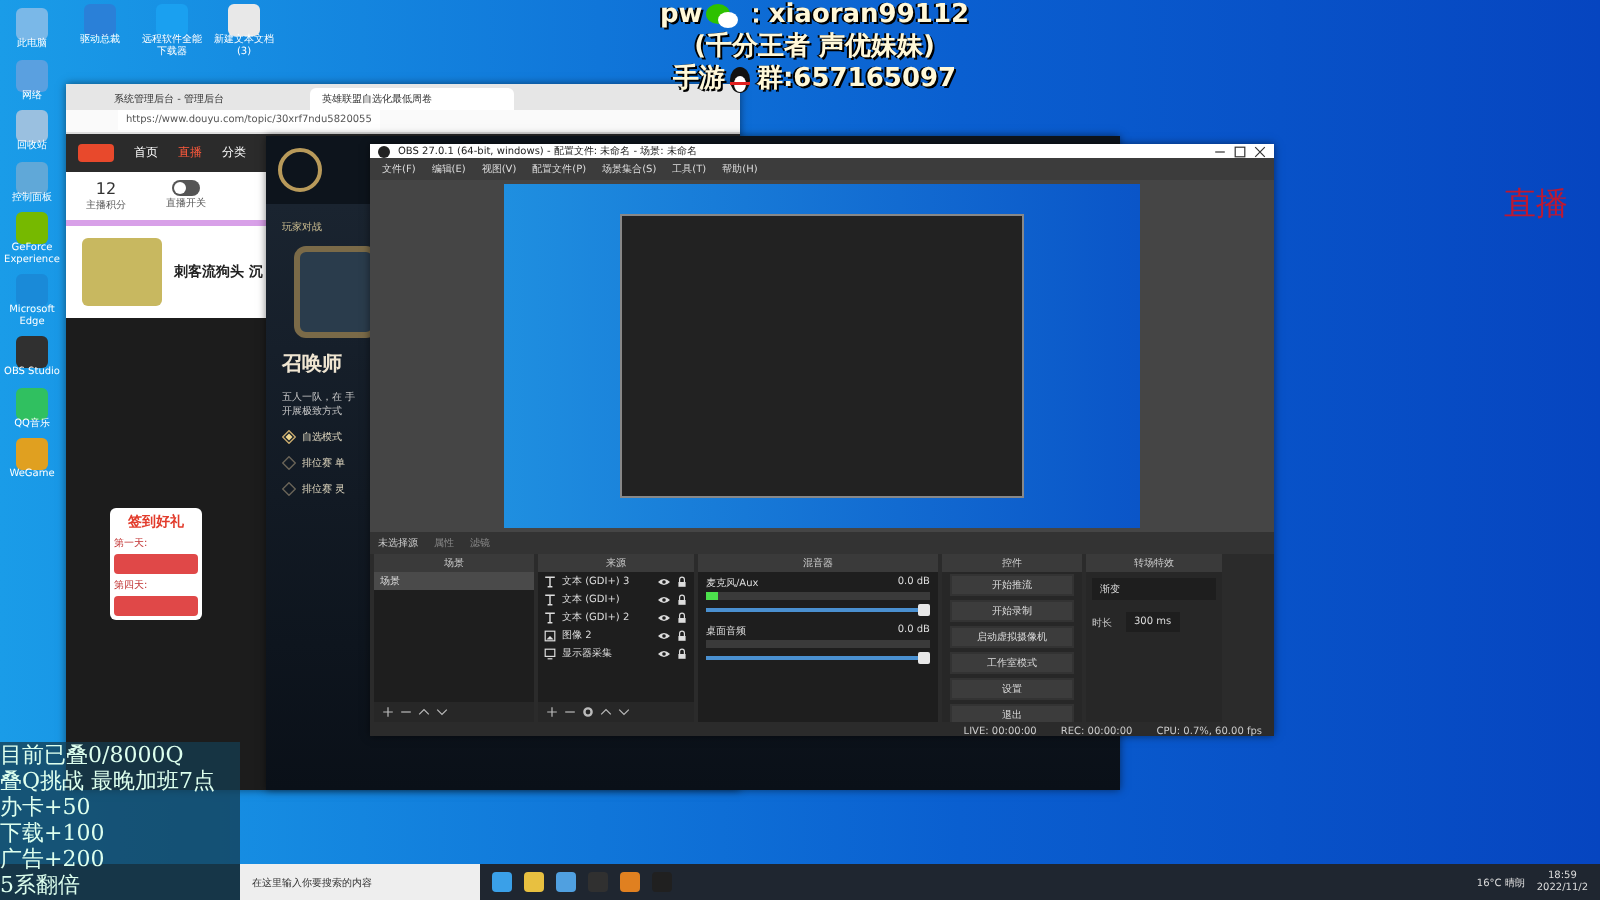 The height and width of the screenshot is (900, 1600). I want to click on close-icon, so click(1260, 151).